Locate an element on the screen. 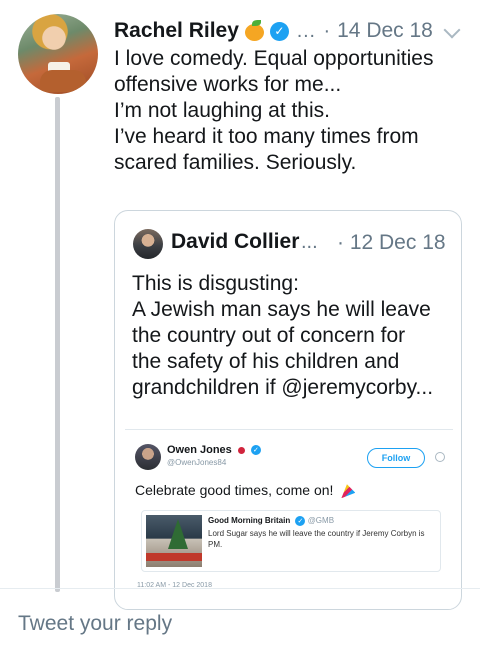 This screenshot has height=649, width=480. quoted-line: A Jewish man says he will leave is located at coordinates (281, 309).